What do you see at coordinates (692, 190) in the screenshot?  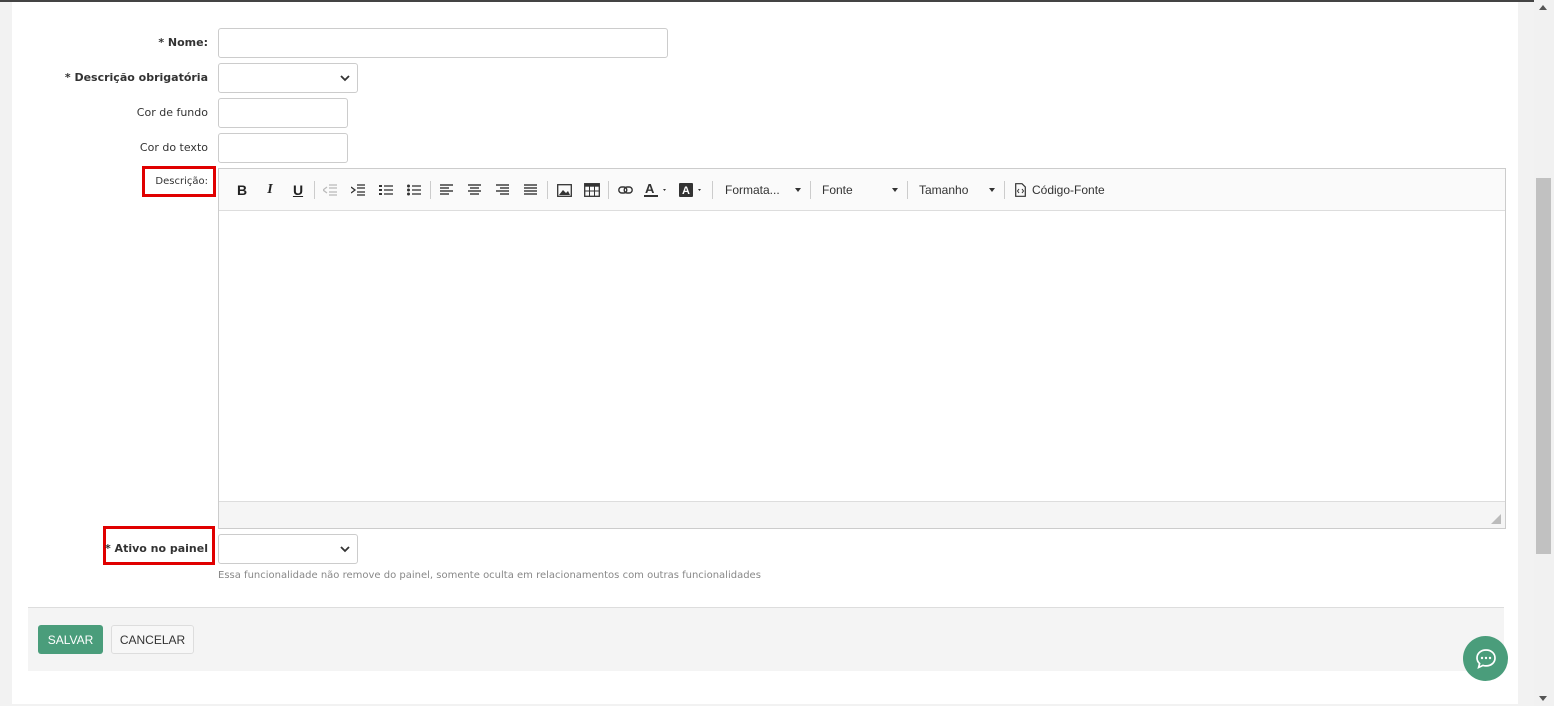 I see `background-color-icon: A` at bounding box center [692, 190].